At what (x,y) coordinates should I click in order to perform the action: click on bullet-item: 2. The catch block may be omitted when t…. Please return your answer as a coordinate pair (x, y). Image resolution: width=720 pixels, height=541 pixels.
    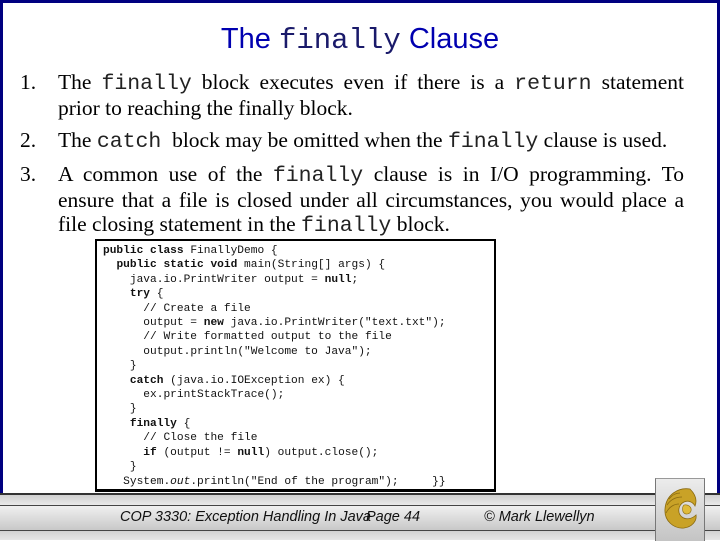
    Looking at the image, I should click on (352, 141).